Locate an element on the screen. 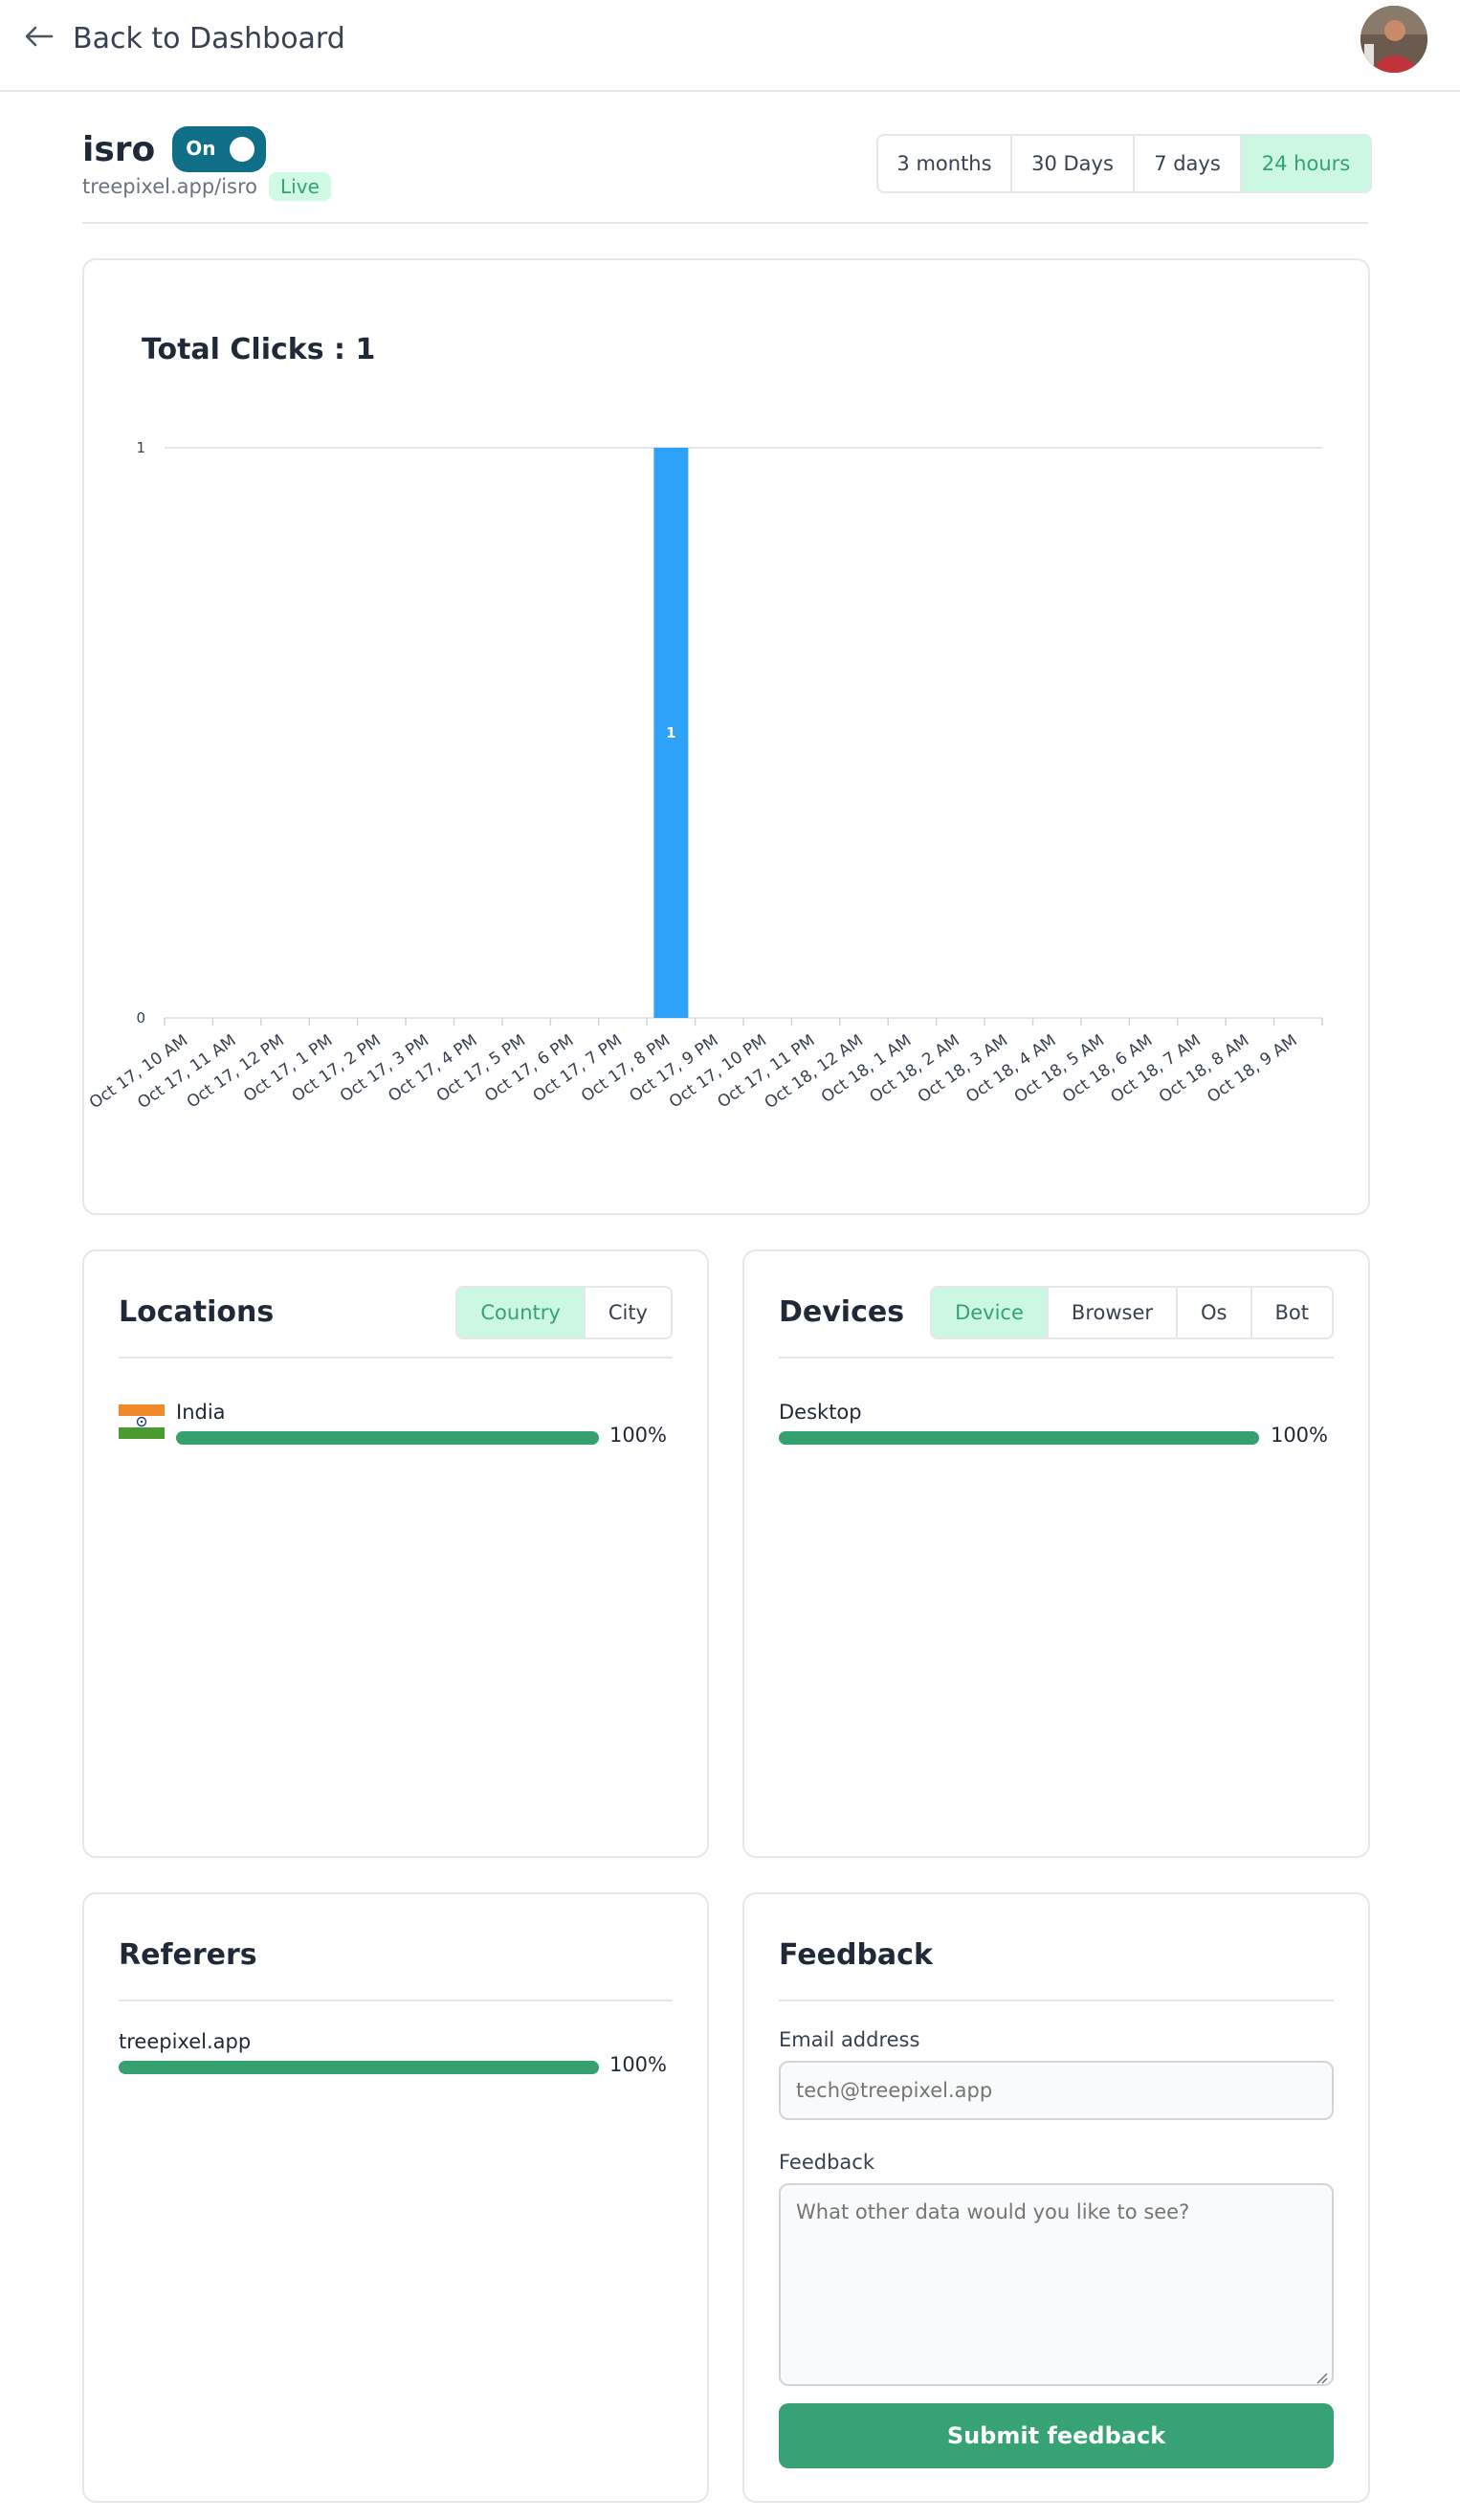 The width and height of the screenshot is (1460, 2520). tab-device: Device is located at coordinates (991, 1312).